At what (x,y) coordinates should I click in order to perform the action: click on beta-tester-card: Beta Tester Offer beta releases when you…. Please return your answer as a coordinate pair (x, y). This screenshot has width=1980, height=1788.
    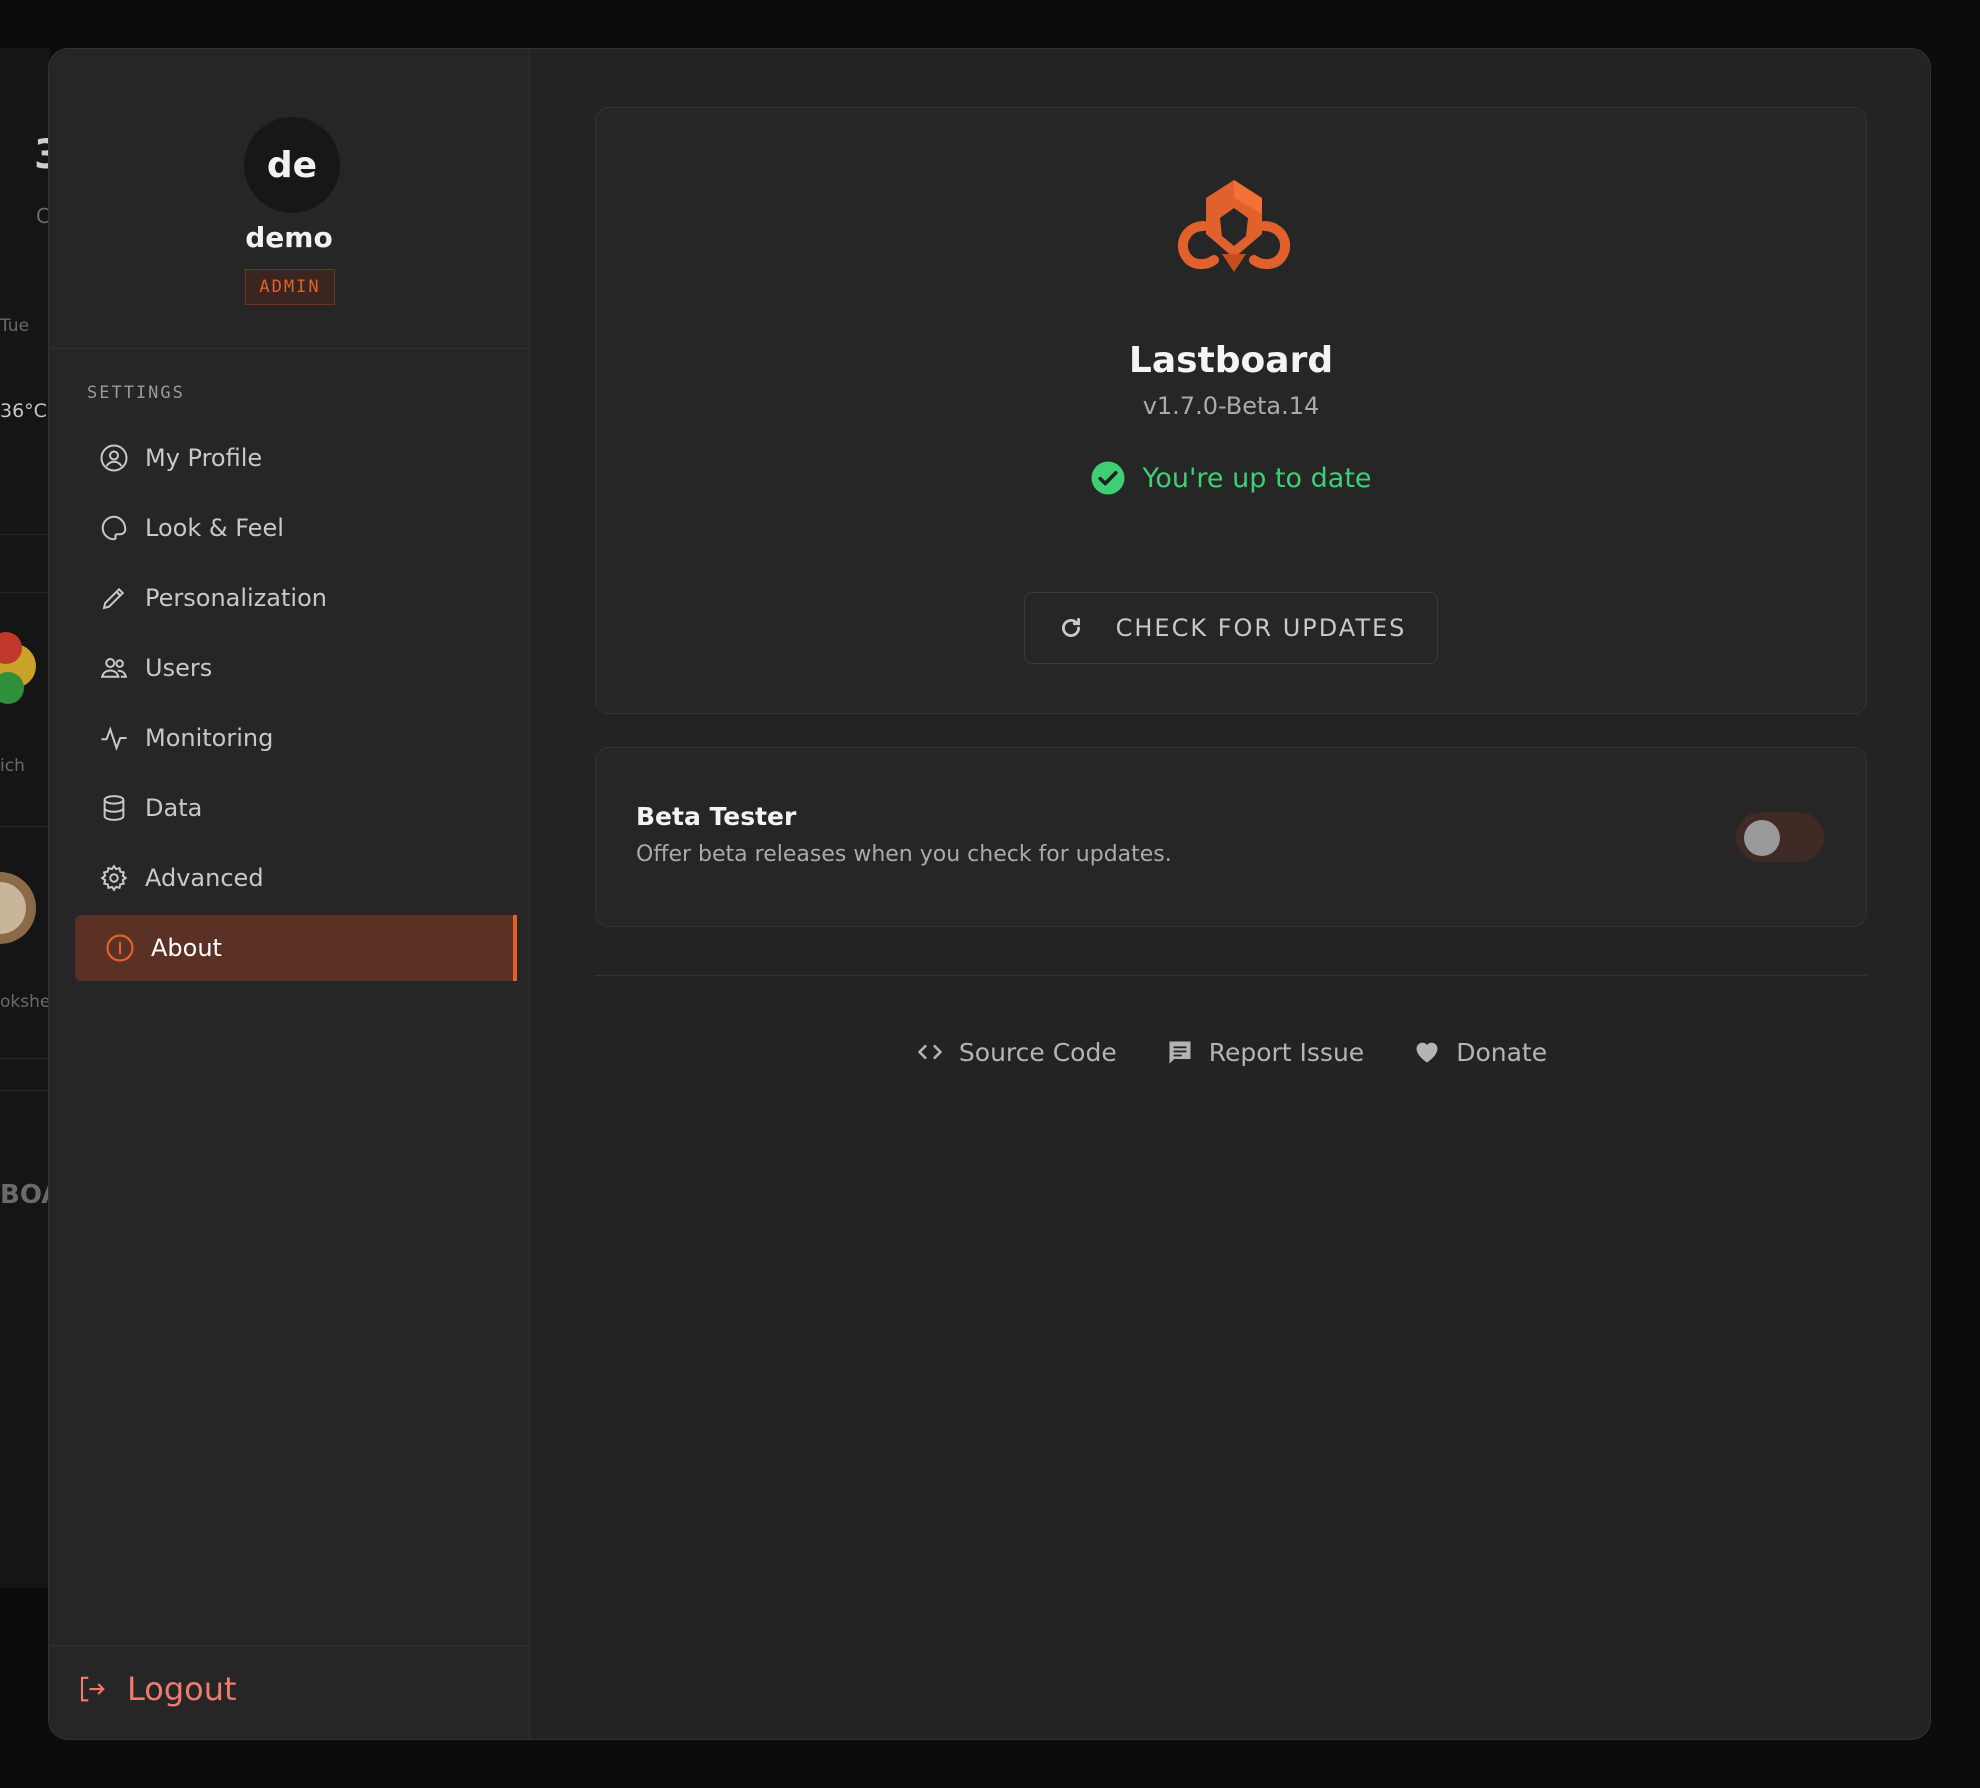
    Looking at the image, I should click on (1231, 837).